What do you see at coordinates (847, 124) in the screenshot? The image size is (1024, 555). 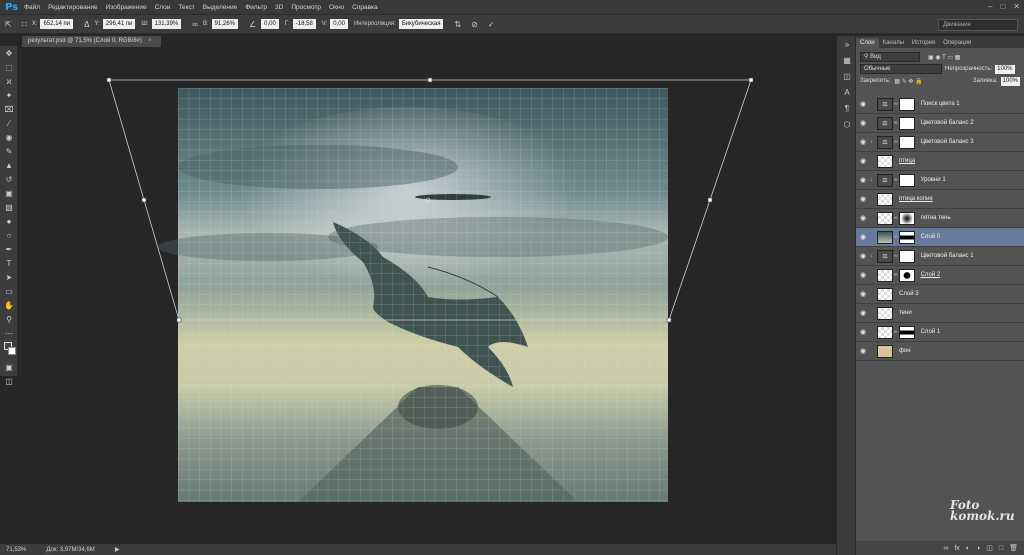 I see `3d-panel-icon: ⬡` at bounding box center [847, 124].